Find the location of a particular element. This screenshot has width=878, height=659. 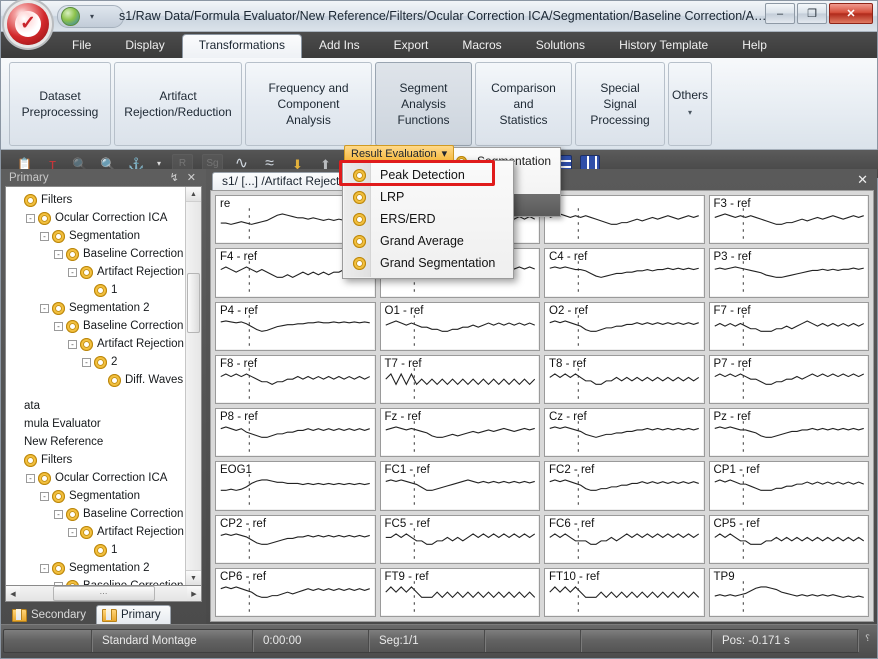

ribbon-group-frequency-and: Frequency and Component Analysis is located at coordinates (308, 104).